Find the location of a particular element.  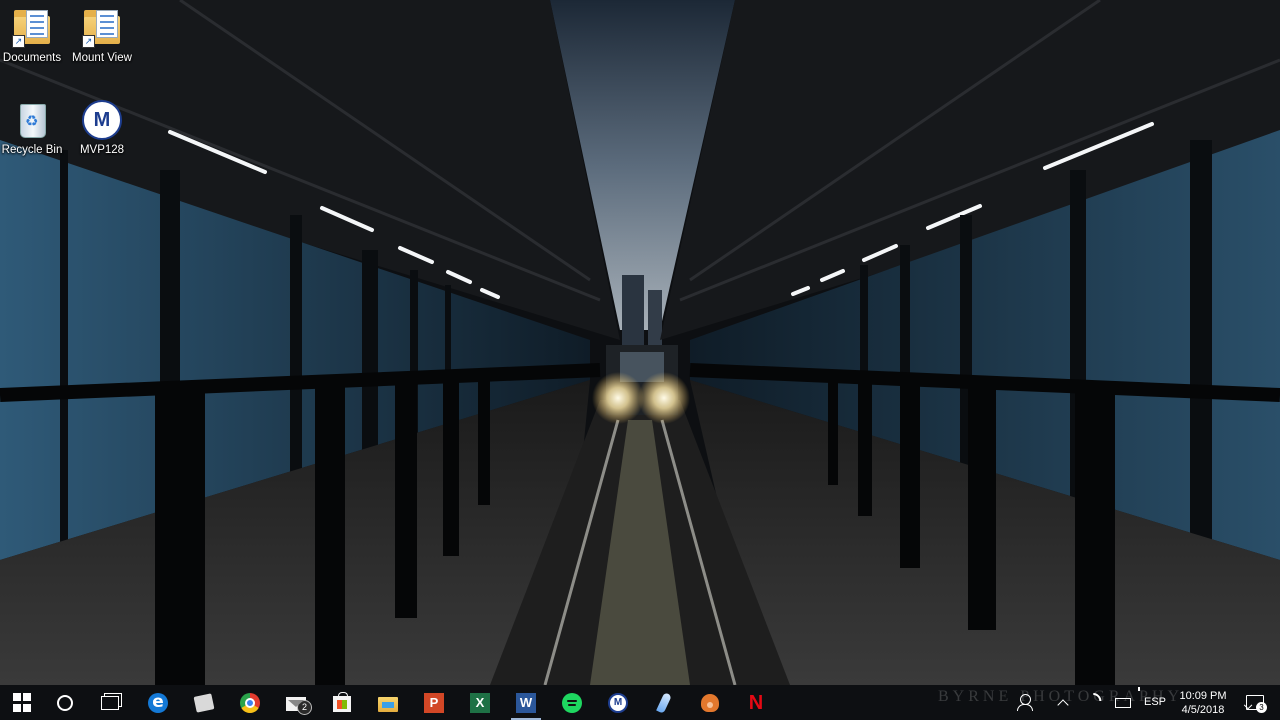

taskbar-app-spotify is located at coordinates (572, 702).